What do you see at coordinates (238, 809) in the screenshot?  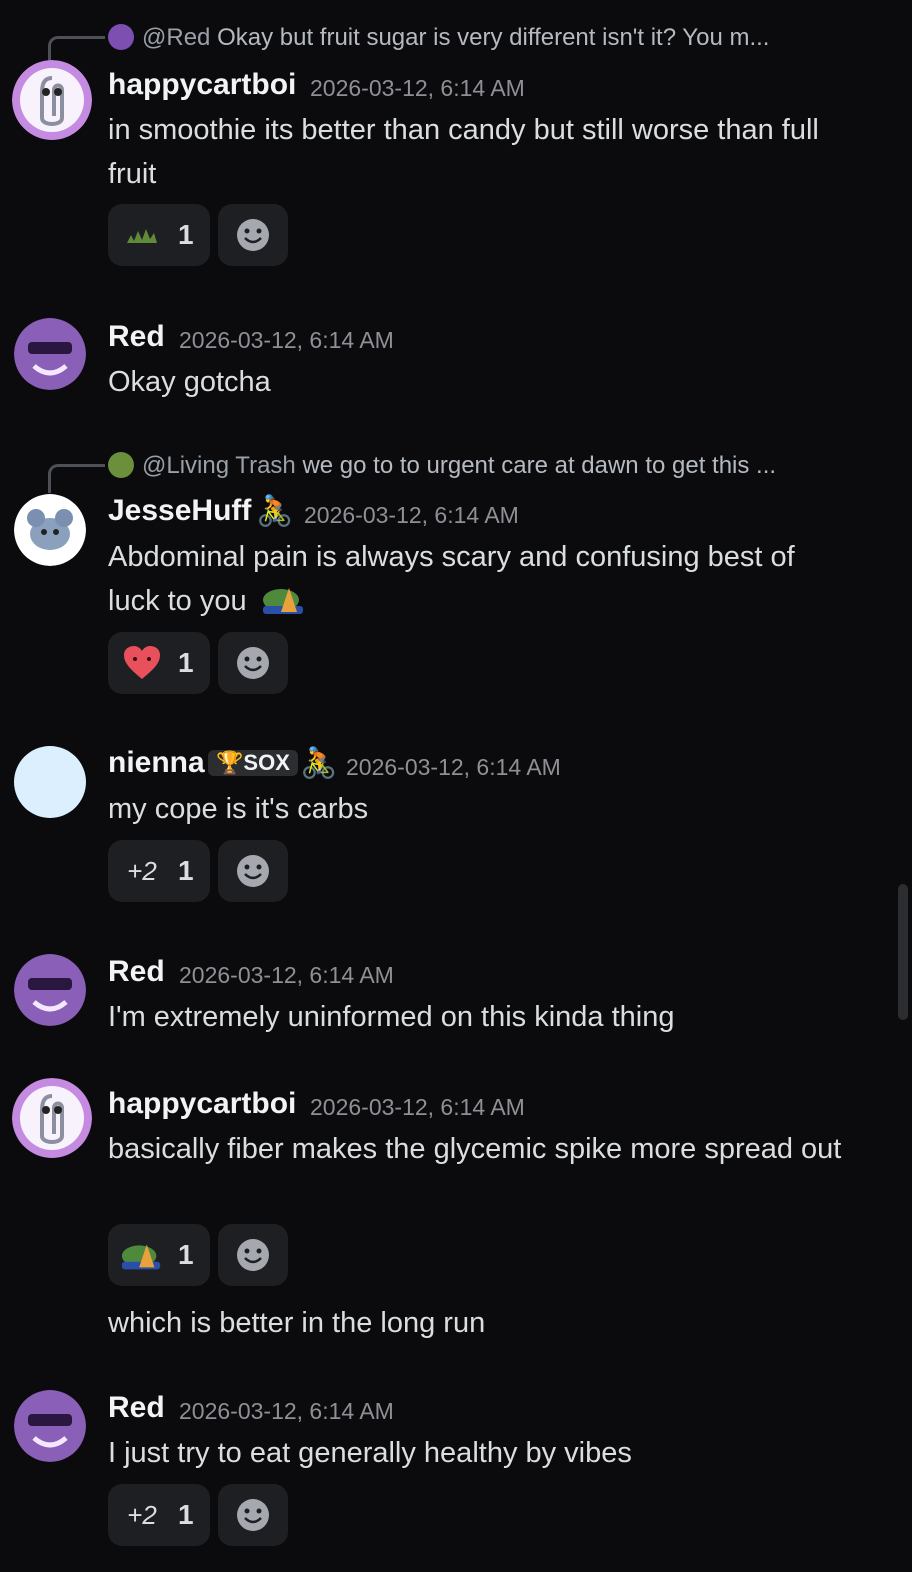 I see `message-text: my cope is it's carbs` at bounding box center [238, 809].